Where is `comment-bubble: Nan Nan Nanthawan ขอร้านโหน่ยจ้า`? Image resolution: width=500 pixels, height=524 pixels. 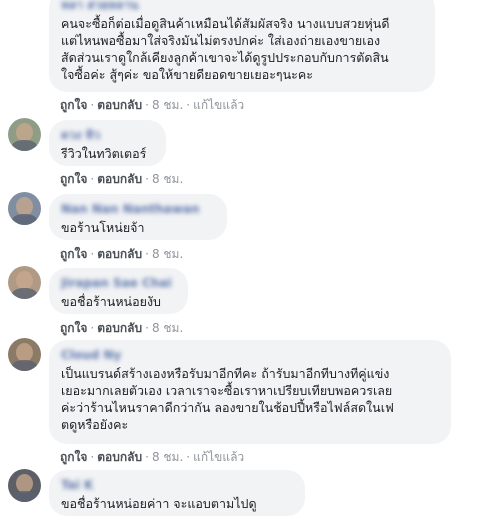
comment-bubble: Nan Nan Nanthawan ขอร้านโหน่ยจ้า is located at coordinates (138, 217).